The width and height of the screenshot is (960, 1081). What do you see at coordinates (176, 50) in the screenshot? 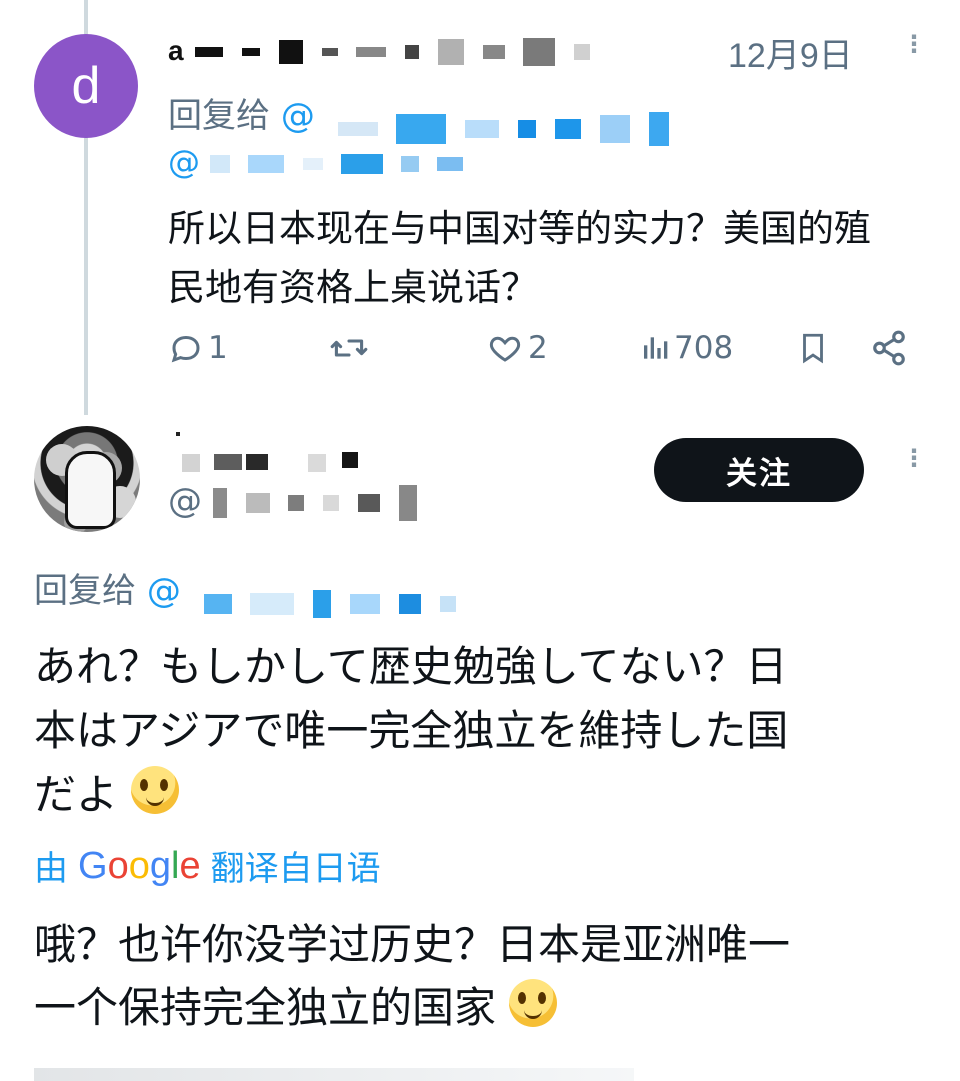
I see `redacted-name-fragment: a` at bounding box center [176, 50].